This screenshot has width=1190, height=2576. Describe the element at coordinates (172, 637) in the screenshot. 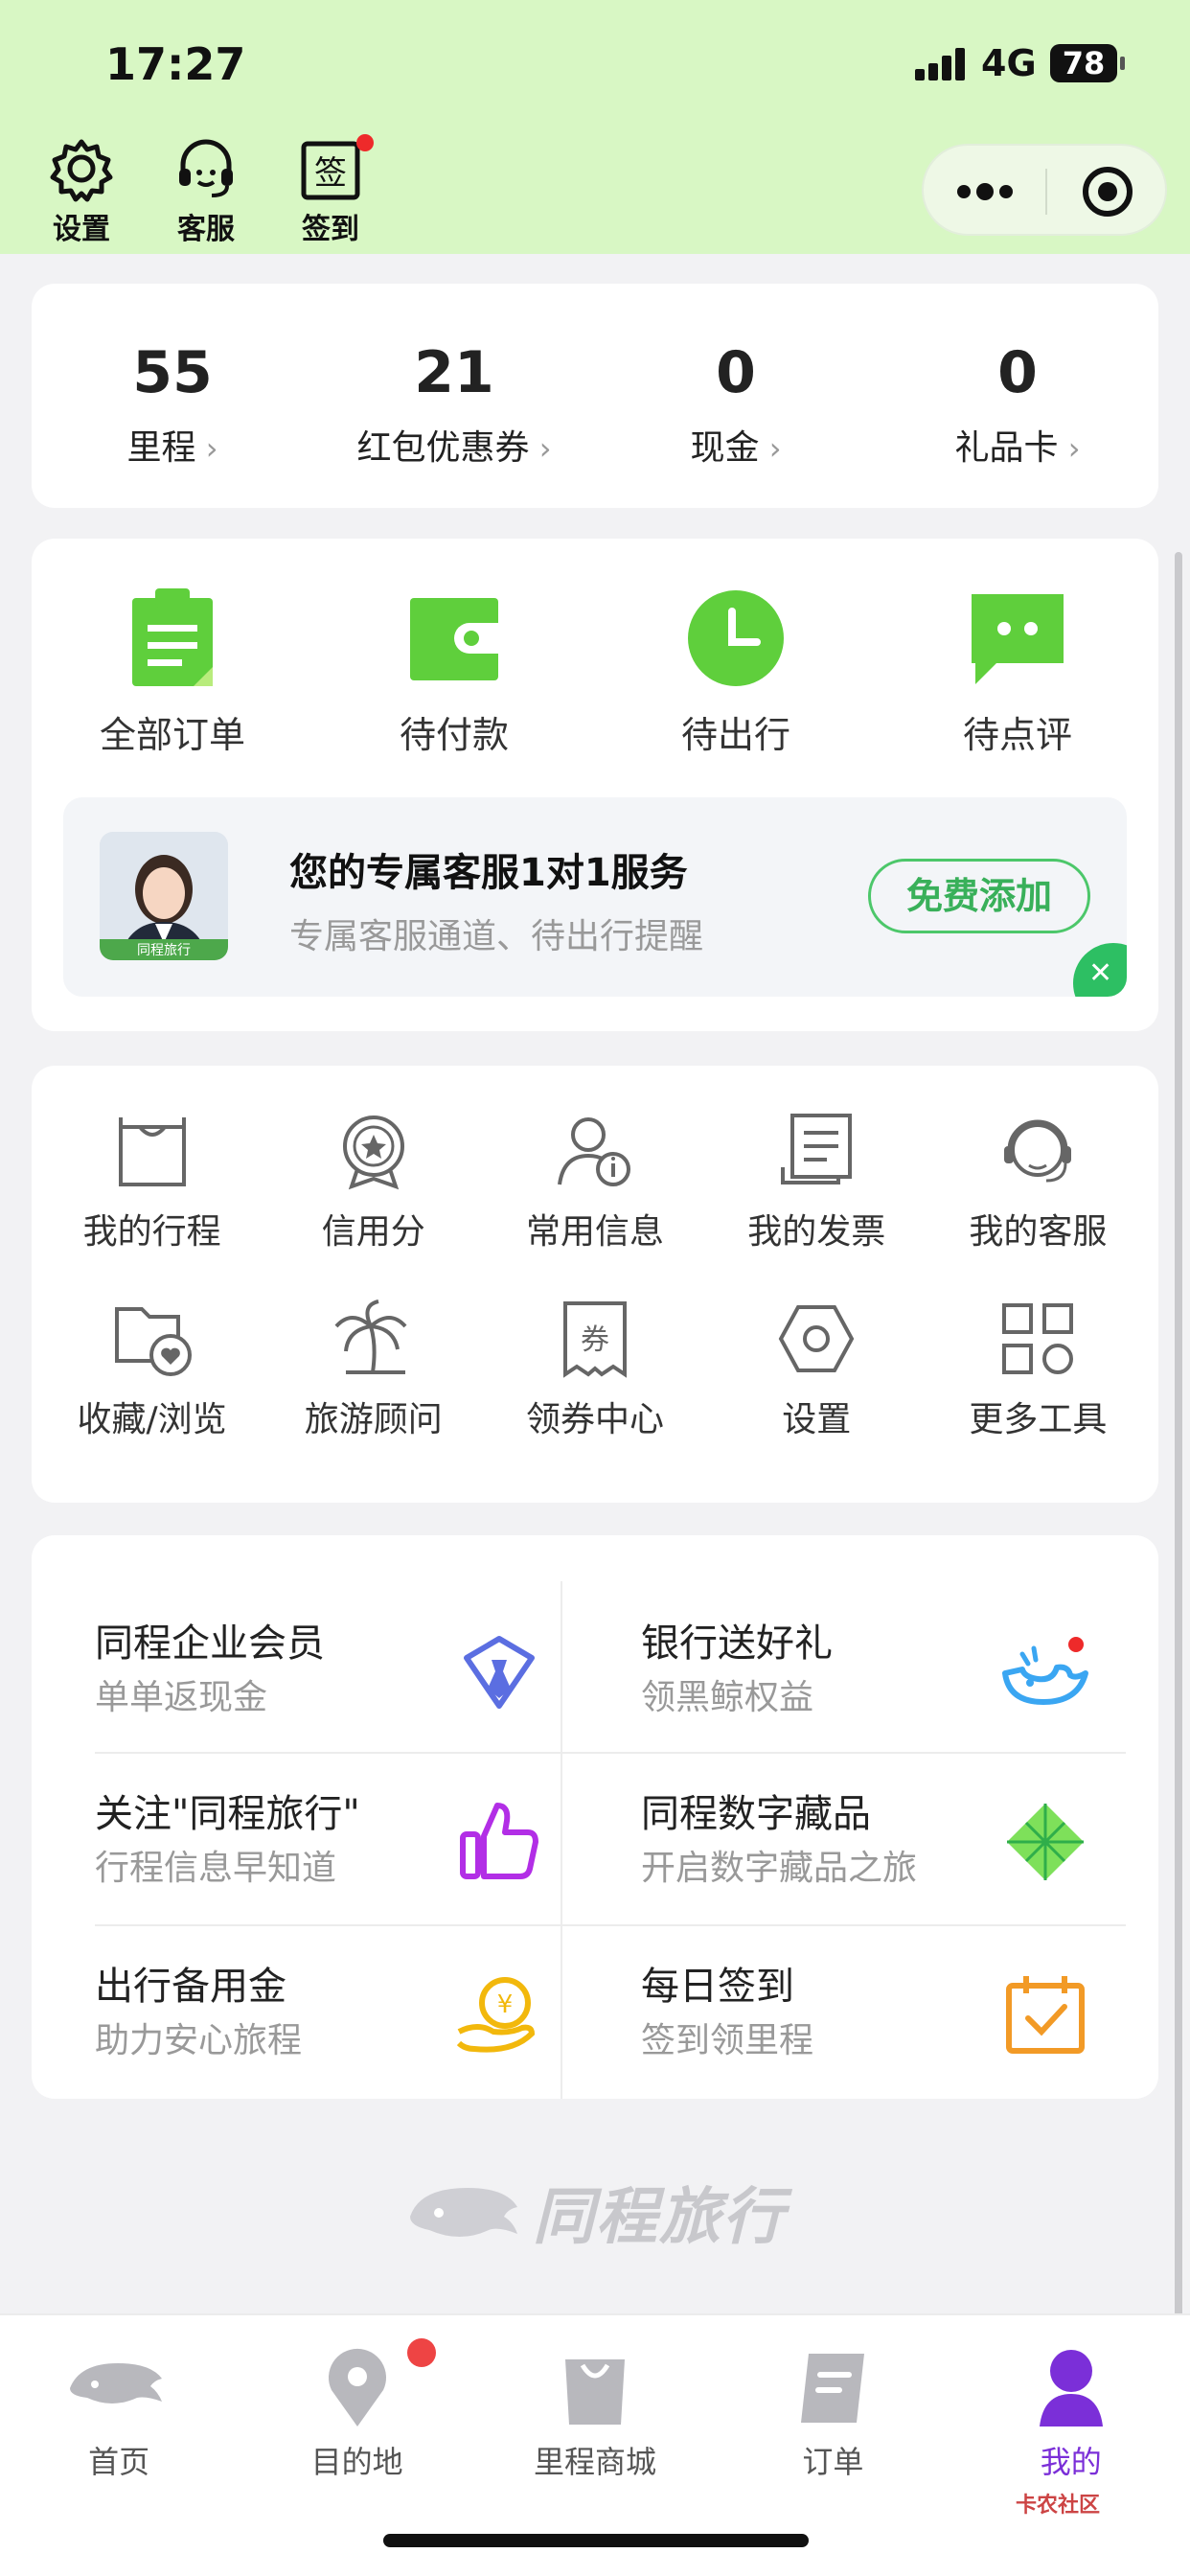

I see `clipboard-icon` at that location.